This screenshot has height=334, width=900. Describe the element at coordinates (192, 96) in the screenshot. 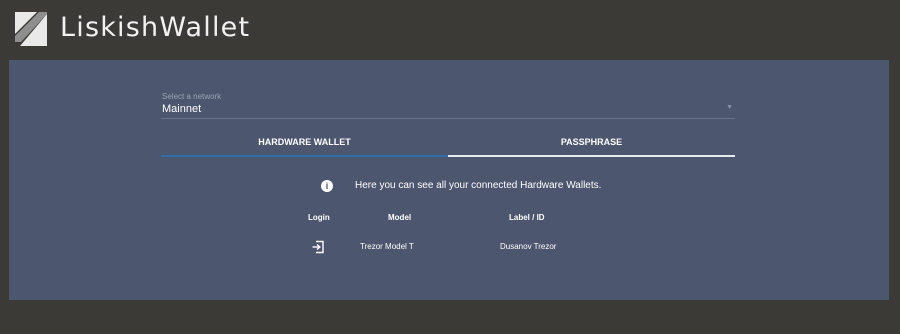

I see `network-select-label: Select a network` at that location.